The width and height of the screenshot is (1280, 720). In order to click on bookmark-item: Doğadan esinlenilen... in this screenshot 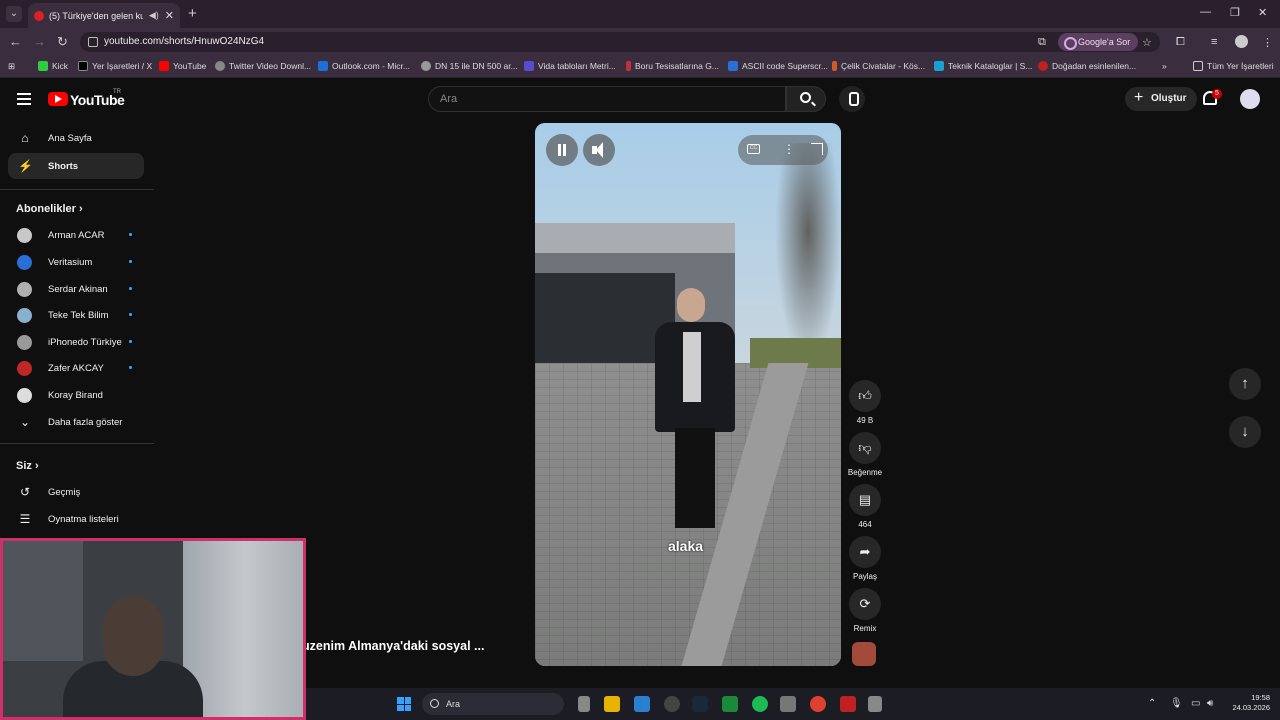, I will do `click(1087, 66)`.